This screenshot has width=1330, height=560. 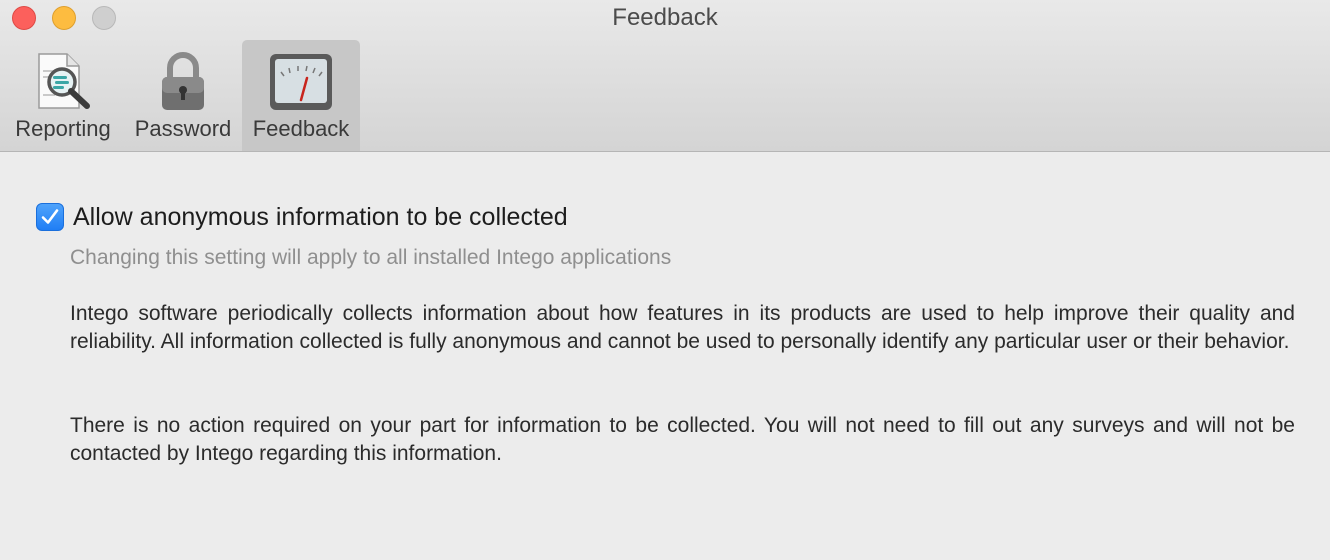 What do you see at coordinates (63, 128) in the screenshot?
I see `tab-label: Reporting` at bounding box center [63, 128].